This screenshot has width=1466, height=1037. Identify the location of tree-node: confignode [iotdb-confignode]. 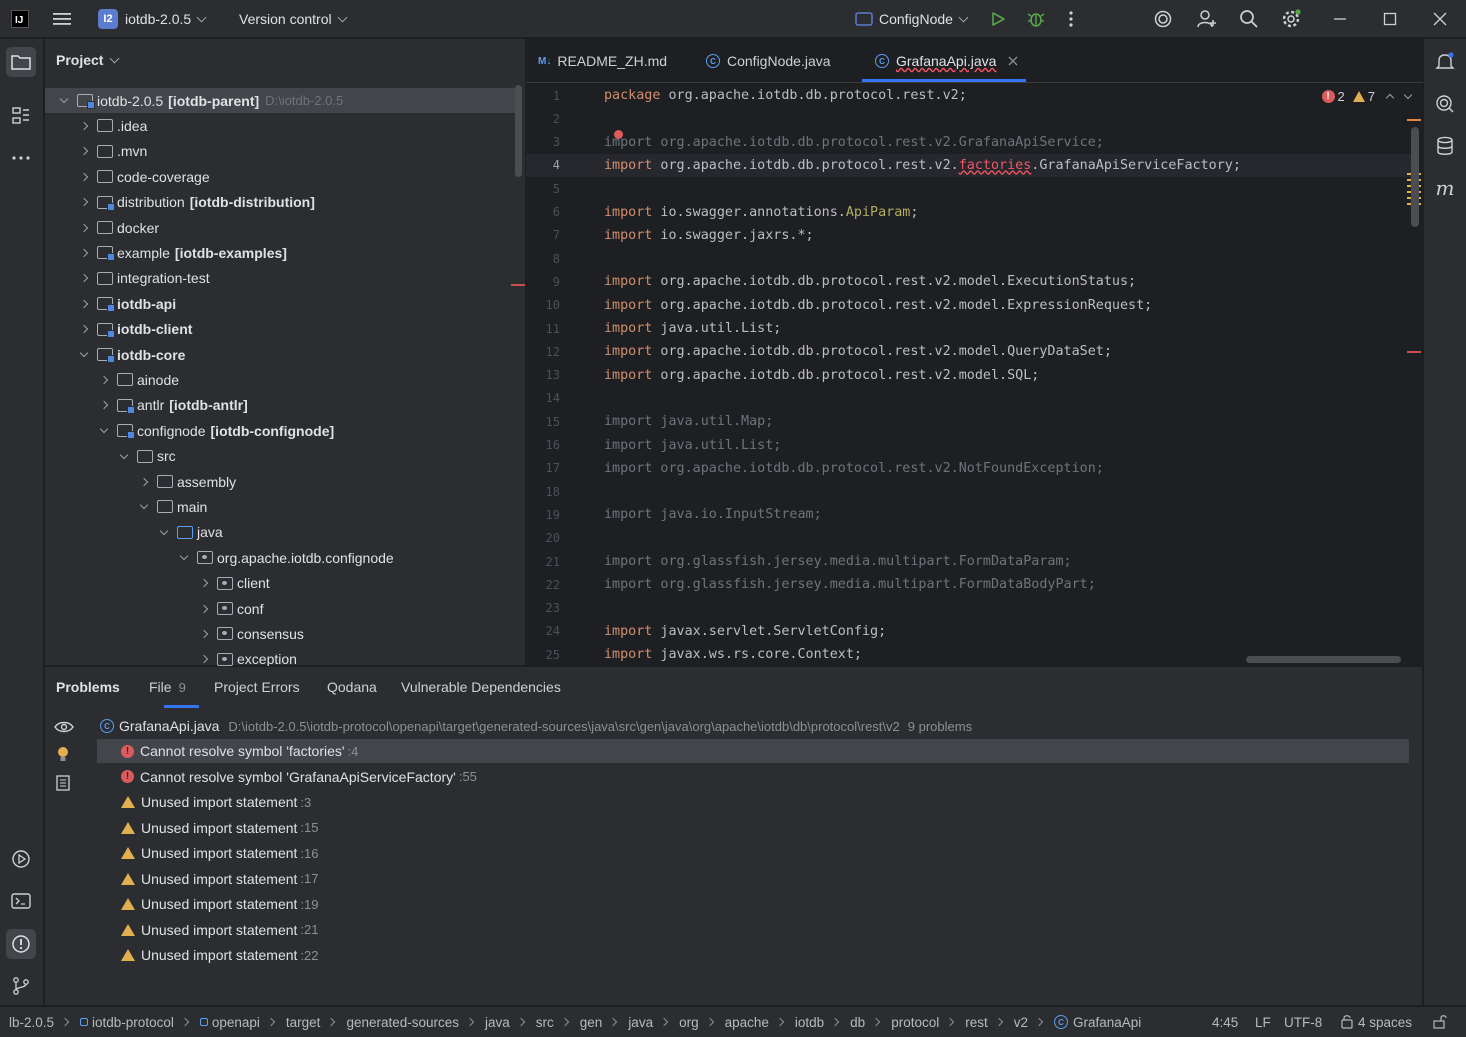
(280, 430).